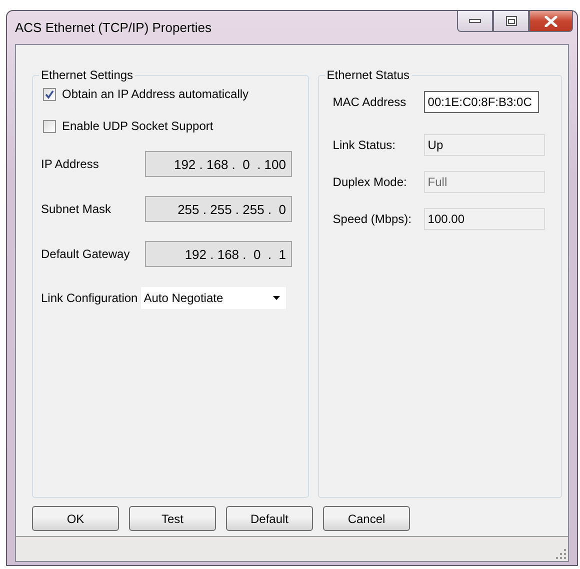 This screenshot has width=580, height=569. Describe the element at coordinates (481, 102) in the screenshot. I see `status-field: 00:1E:C0:8F:B3:0C` at that location.